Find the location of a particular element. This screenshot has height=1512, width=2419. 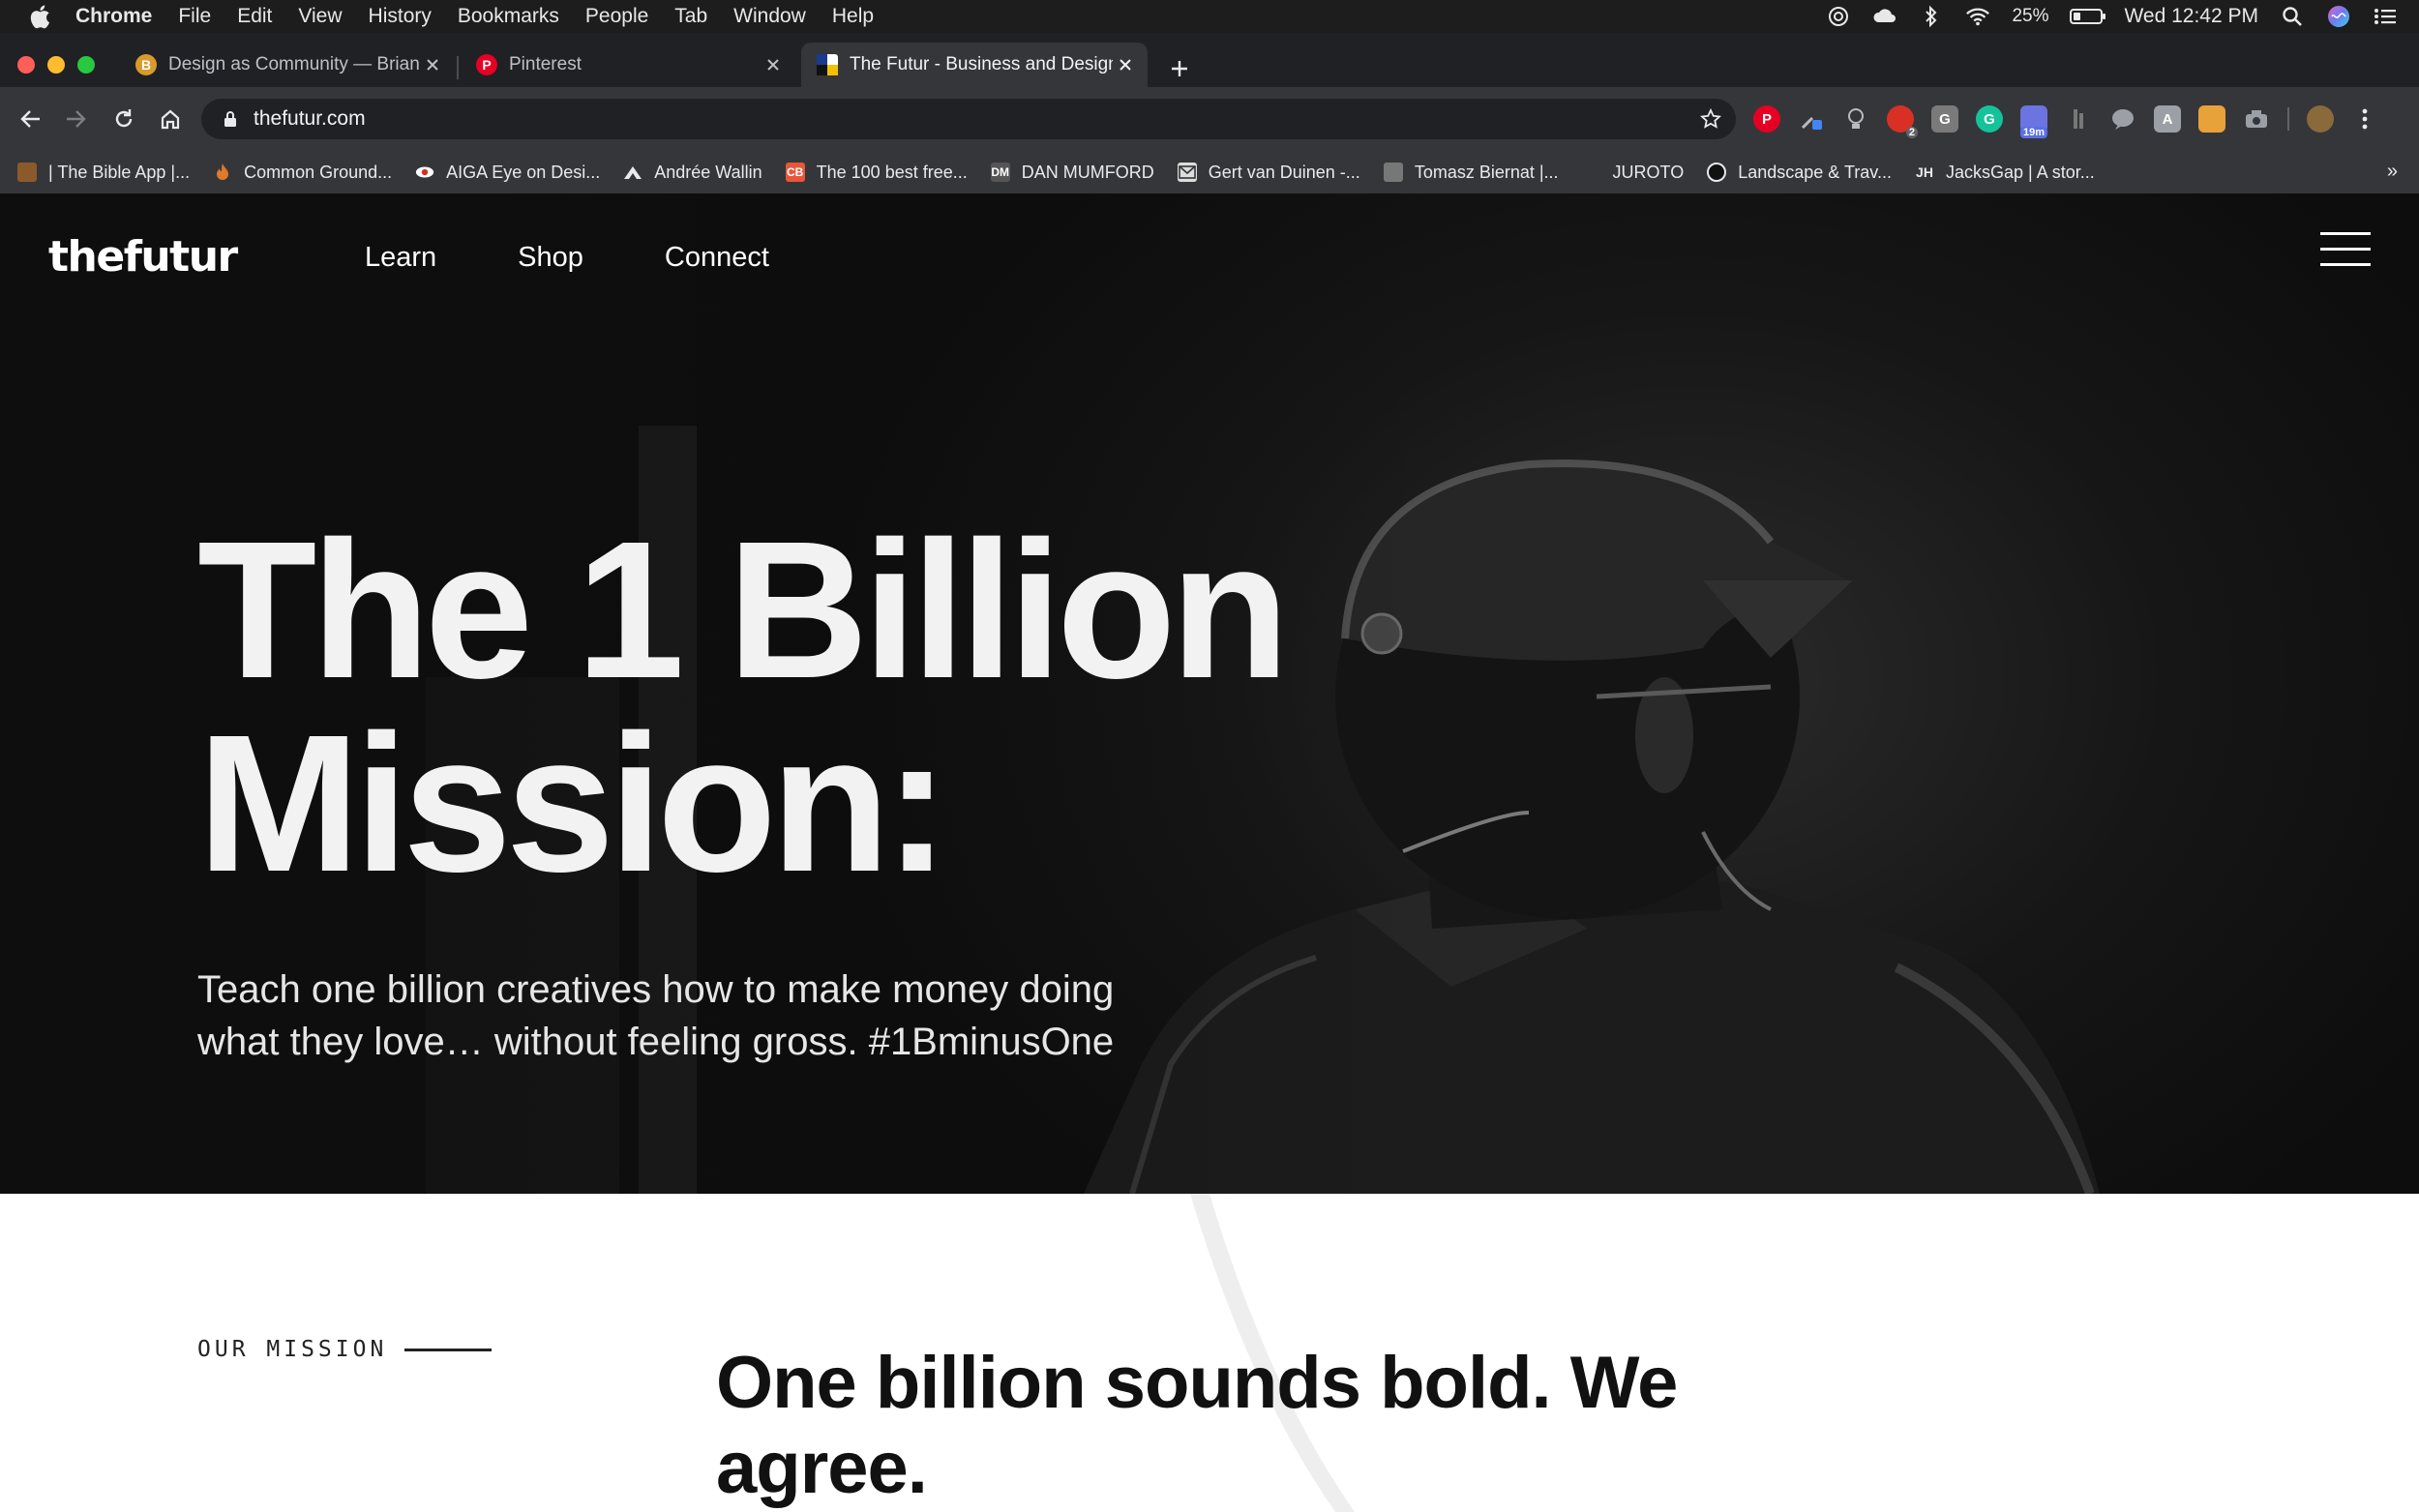

camera-extension-icon is located at coordinates (2256, 119).